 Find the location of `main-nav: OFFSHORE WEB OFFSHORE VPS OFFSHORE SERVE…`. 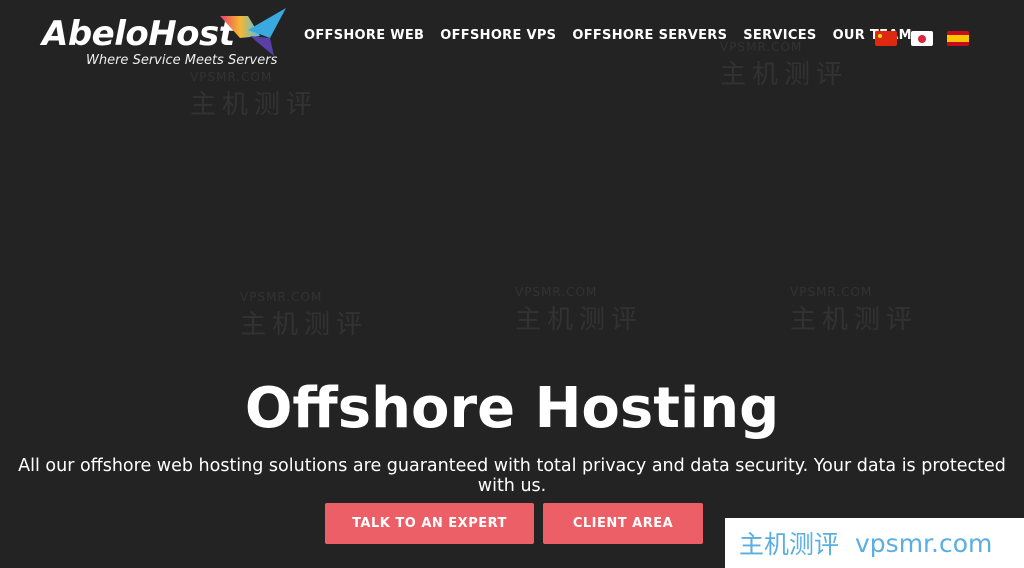

main-nav: OFFSHORE WEB OFFSHORE VPS OFFSHORE SERVE… is located at coordinates (608, 35).